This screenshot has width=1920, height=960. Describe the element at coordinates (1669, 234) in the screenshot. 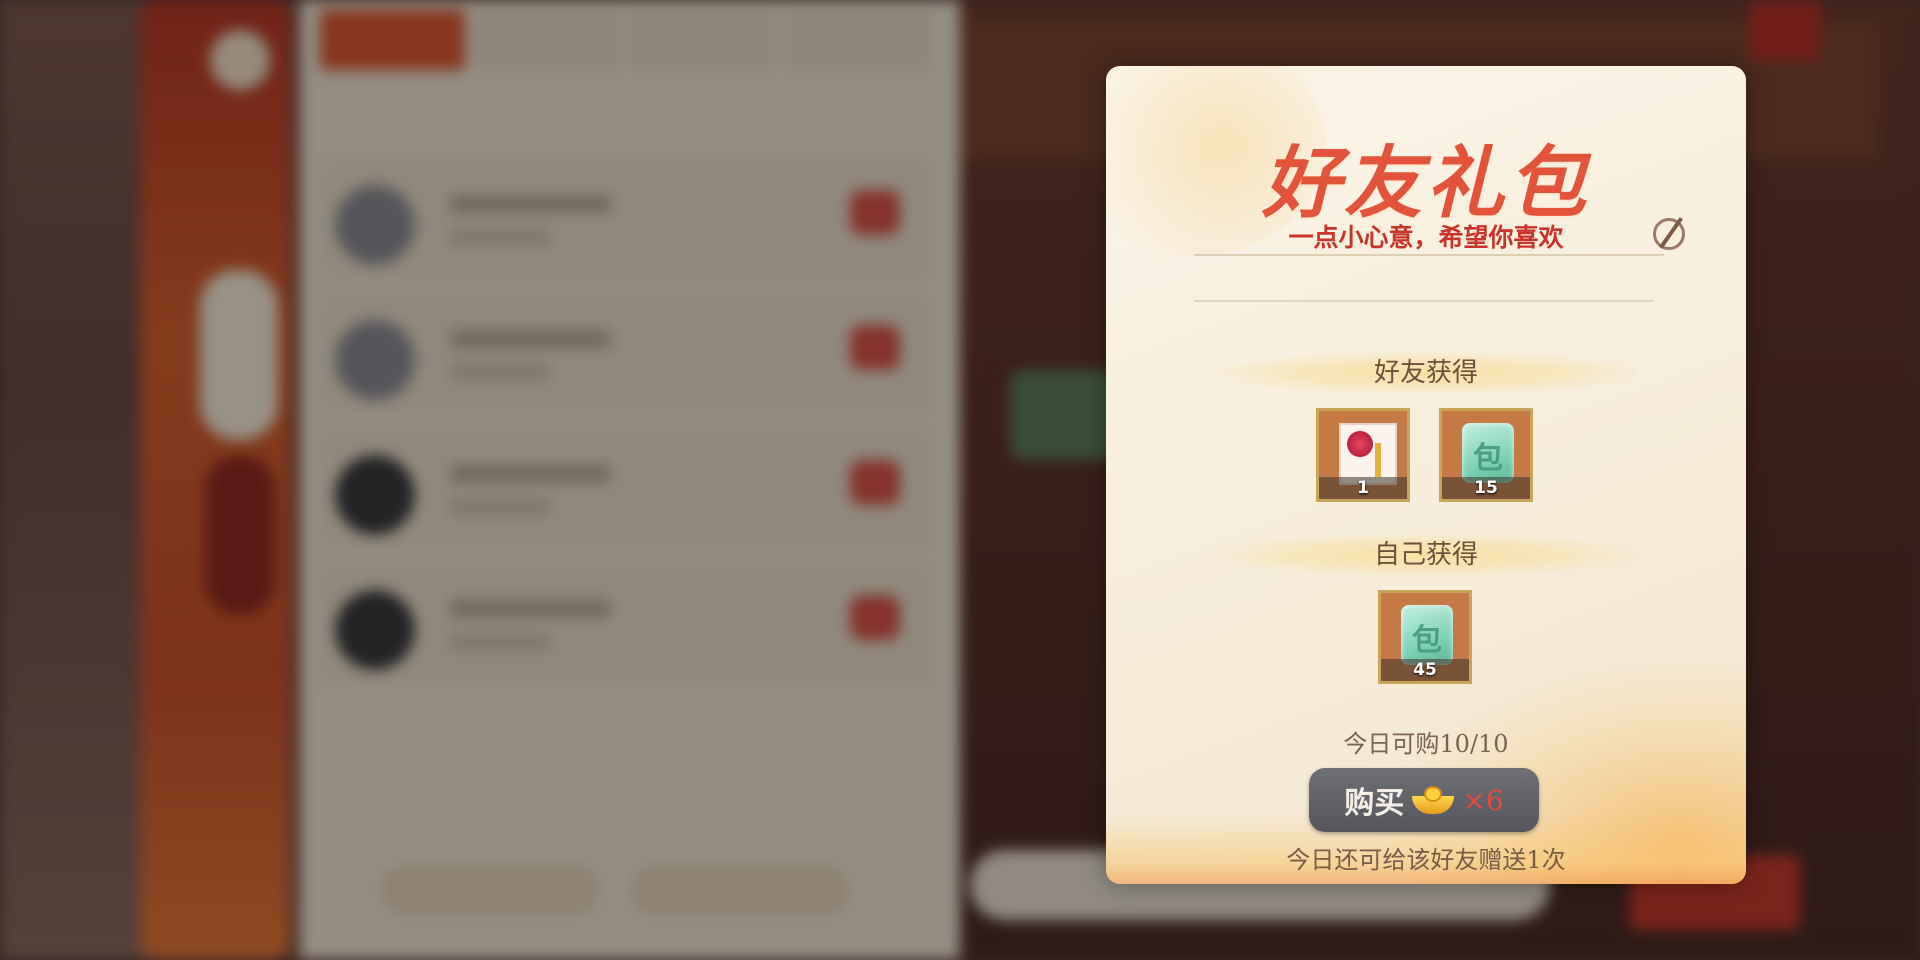

I see `edit-message-icon` at that location.